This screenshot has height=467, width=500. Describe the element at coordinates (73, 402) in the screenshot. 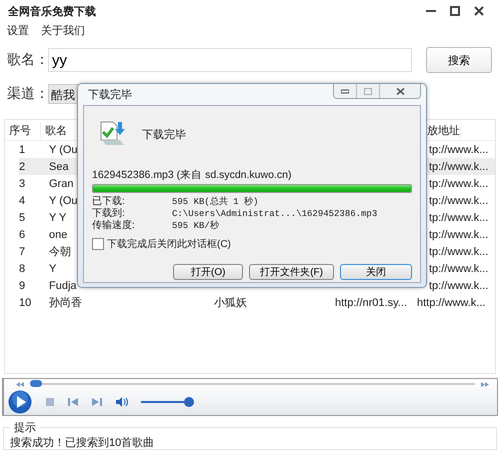

I see `previous-icon` at that location.